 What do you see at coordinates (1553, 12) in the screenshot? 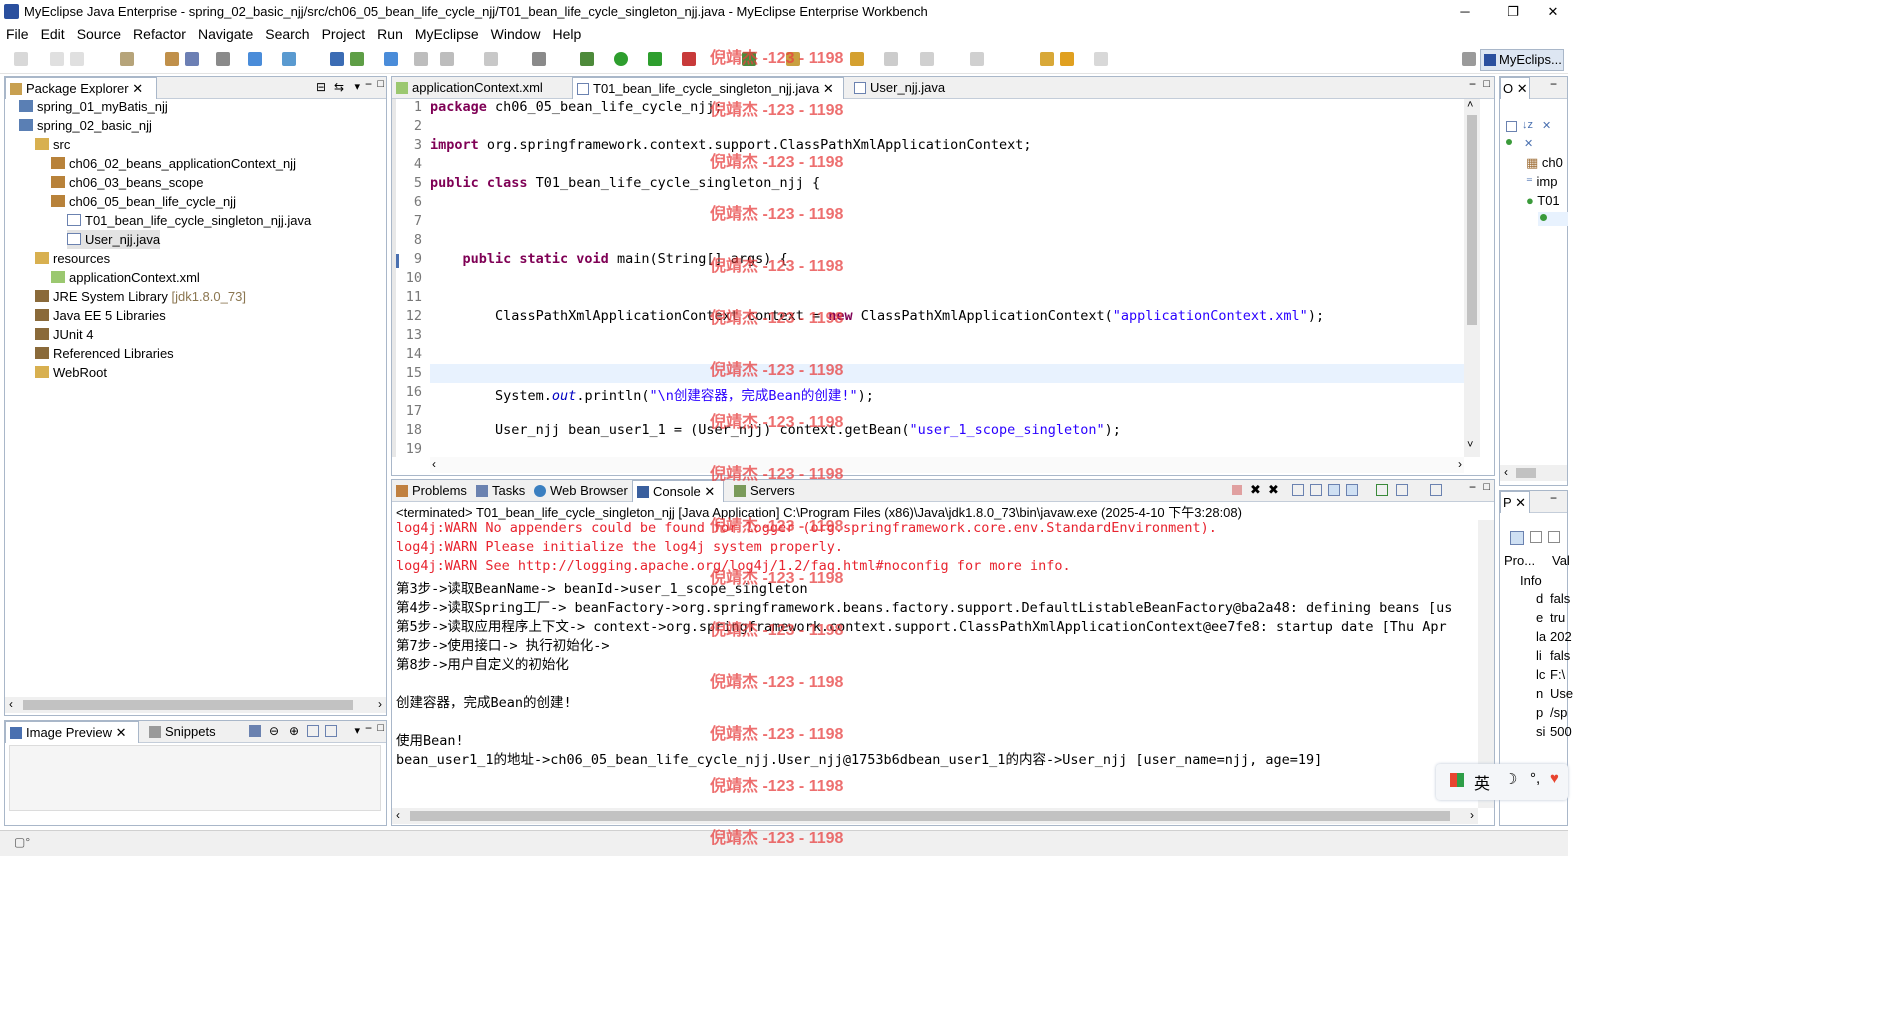
I see `close-button: ✕` at bounding box center [1553, 12].